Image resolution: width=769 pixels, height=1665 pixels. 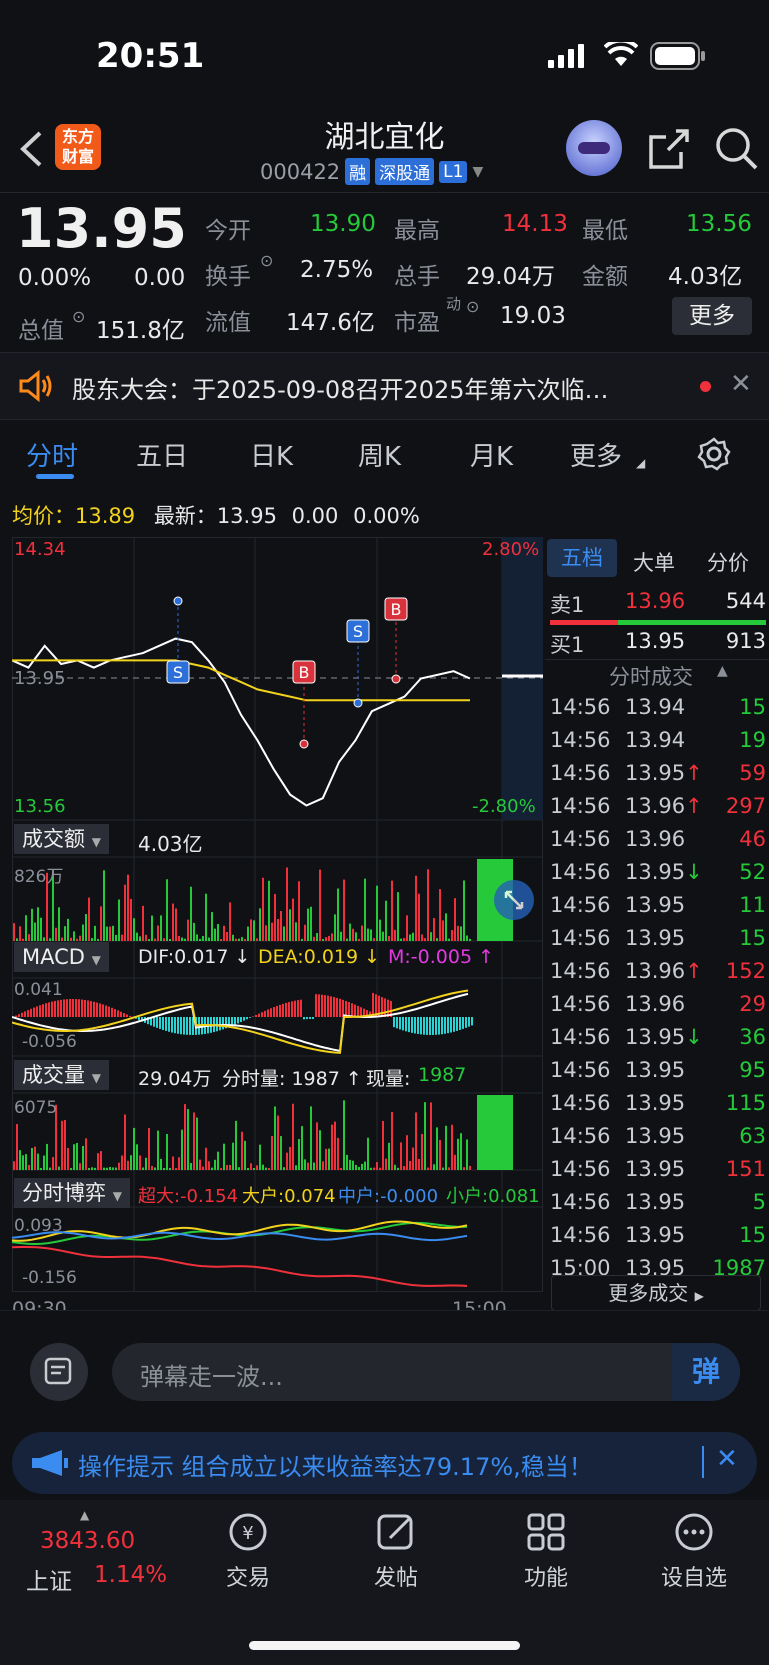 I want to click on tab-monthly-k: 月K, so click(x=491, y=454).